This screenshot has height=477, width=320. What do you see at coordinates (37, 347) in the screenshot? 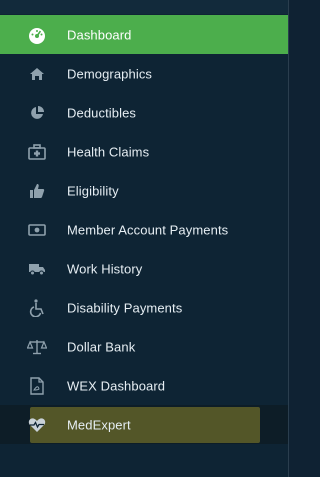
I see `balance-scale-icon` at bounding box center [37, 347].